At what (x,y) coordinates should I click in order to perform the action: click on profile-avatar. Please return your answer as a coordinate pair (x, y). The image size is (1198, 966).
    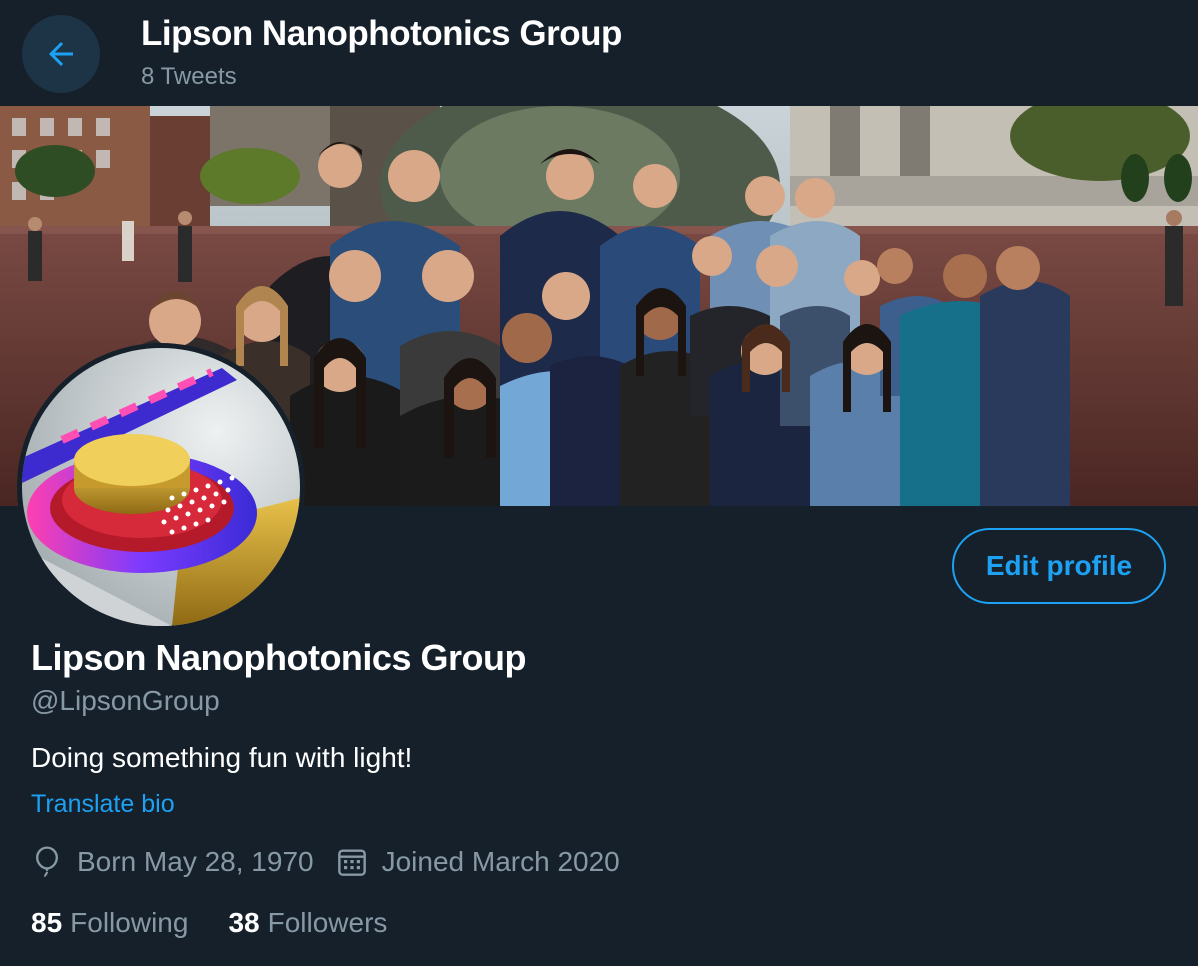
    Looking at the image, I should click on (161, 487).